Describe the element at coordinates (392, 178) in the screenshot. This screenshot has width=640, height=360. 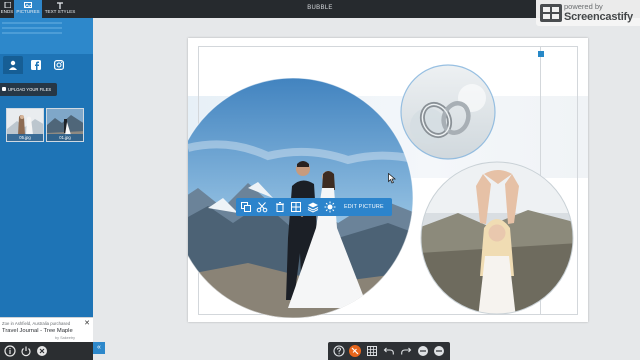
I see `mouse-pointer-icon` at that location.